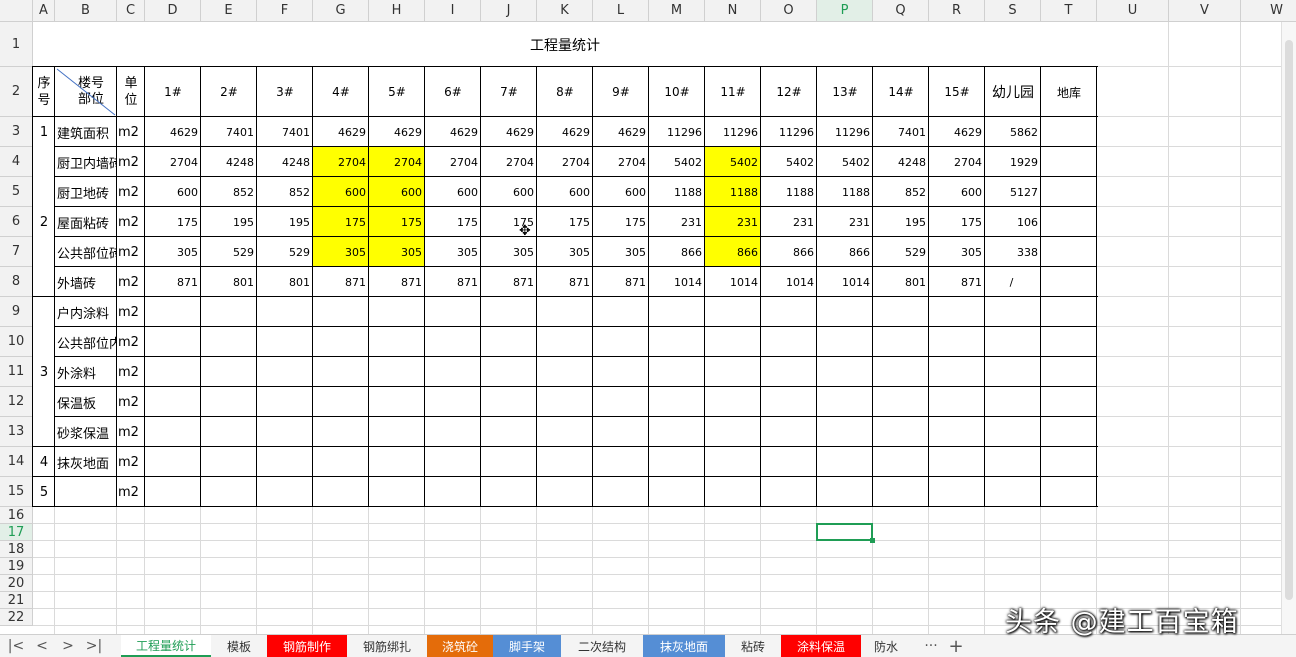  I want to click on sheet-tab-2: 模板, so click(239, 646).